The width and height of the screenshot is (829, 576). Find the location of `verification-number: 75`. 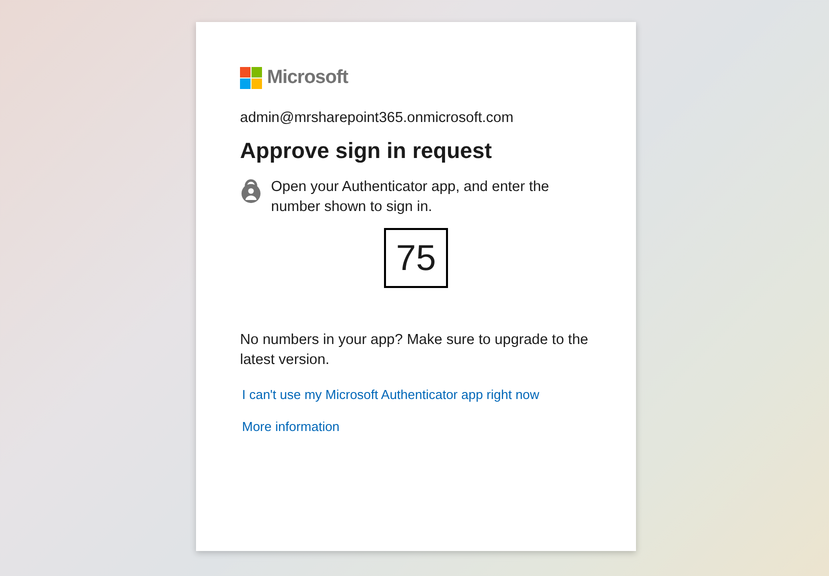

verification-number: 75 is located at coordinates (416, 258).